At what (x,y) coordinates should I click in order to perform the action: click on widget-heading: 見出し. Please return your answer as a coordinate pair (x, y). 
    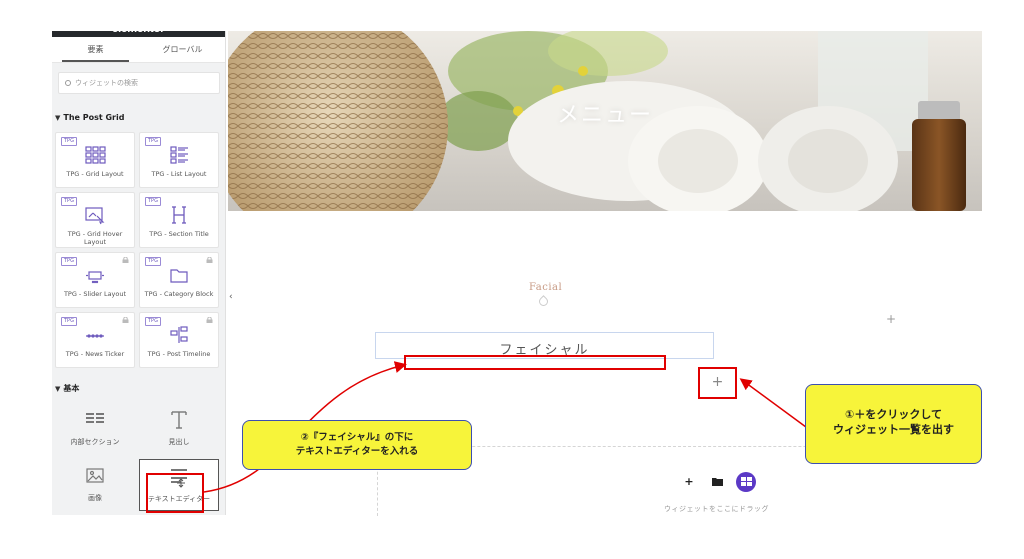
    Looking at the image, I should click on (179, 429).